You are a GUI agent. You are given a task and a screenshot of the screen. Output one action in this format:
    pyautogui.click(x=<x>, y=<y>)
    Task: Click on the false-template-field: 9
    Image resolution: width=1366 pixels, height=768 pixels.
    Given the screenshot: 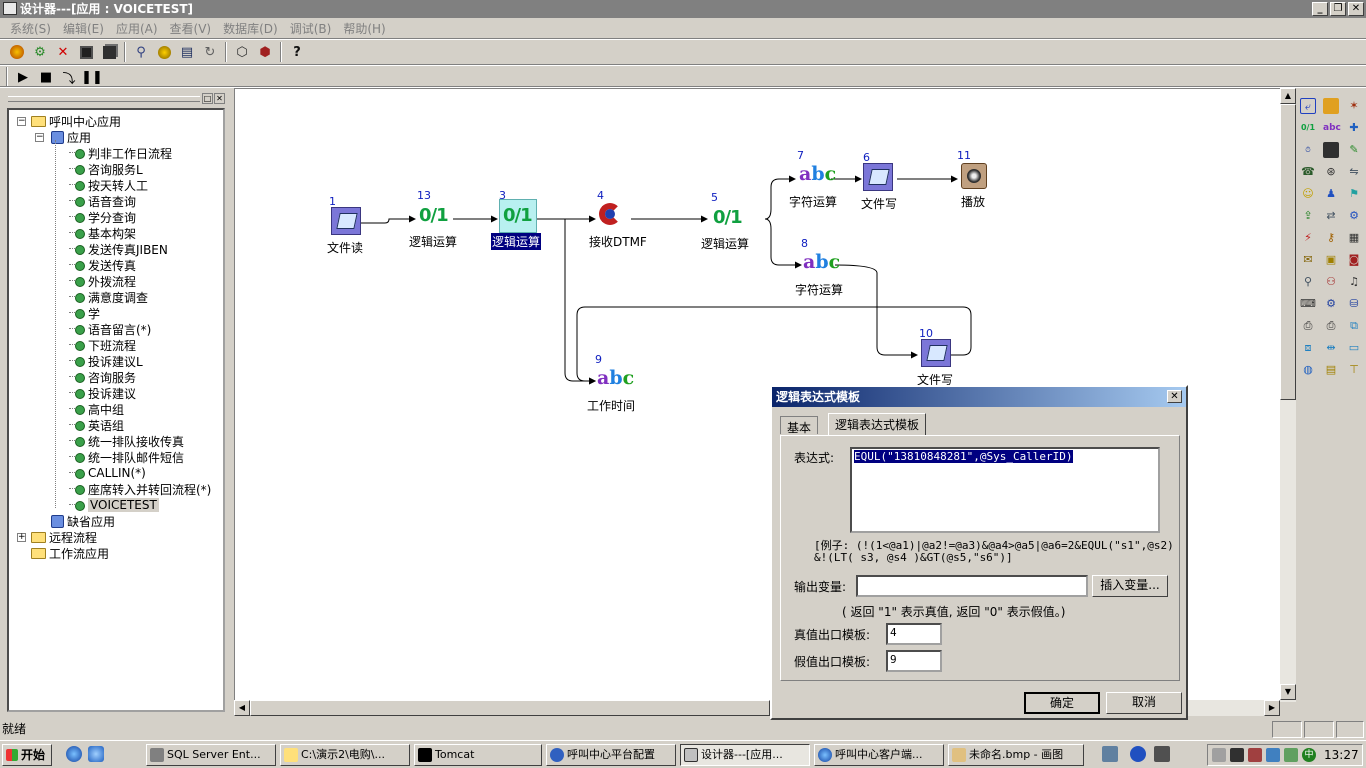 What is the action you would take?
    pyautogui.click(x=914, y=661)
    